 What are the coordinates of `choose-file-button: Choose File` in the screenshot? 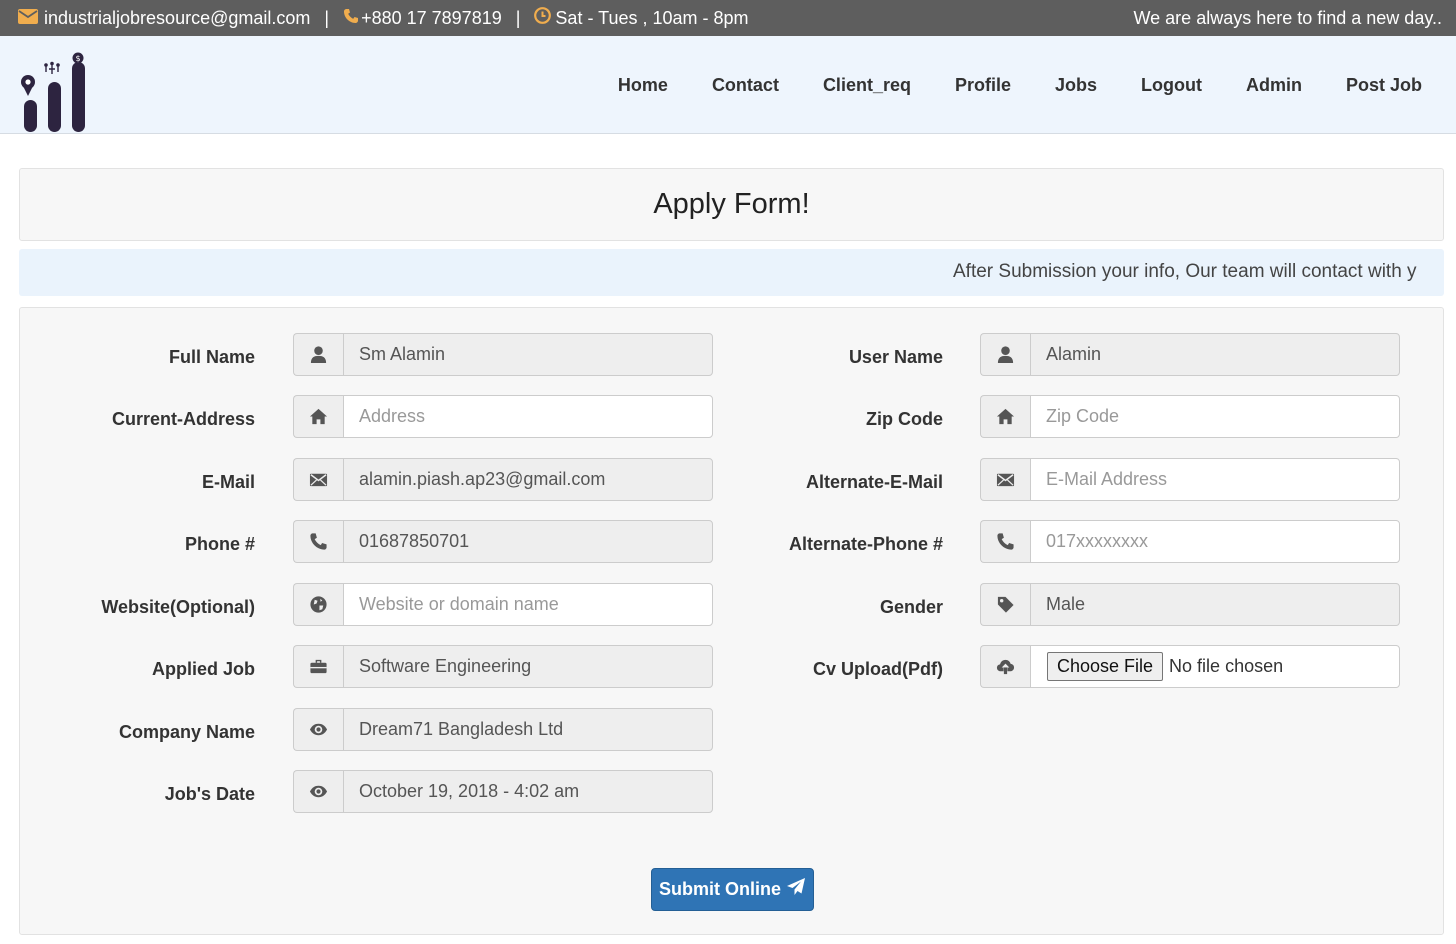 It's located at (1105, 666).